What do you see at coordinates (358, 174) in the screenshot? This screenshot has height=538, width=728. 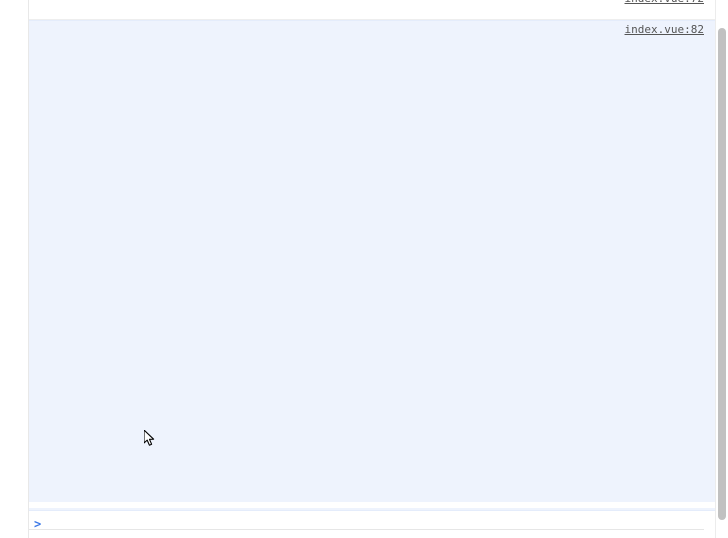 I see `tree-row-city: city: "武汉市"` at bounding box center [358, 174].